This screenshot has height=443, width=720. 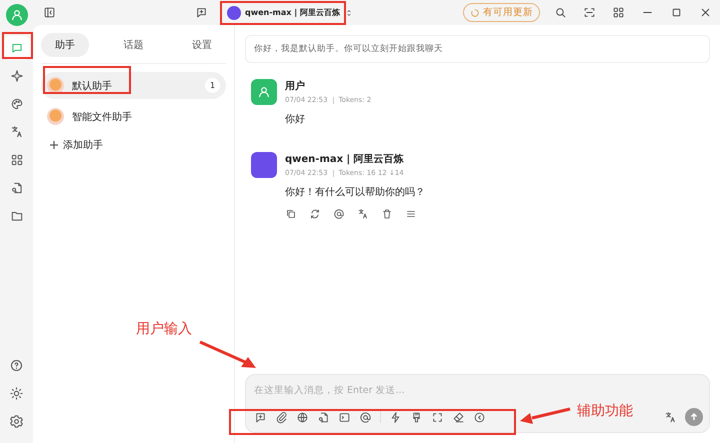 I want to click on spinner-icon, so click(x=475, y=13).